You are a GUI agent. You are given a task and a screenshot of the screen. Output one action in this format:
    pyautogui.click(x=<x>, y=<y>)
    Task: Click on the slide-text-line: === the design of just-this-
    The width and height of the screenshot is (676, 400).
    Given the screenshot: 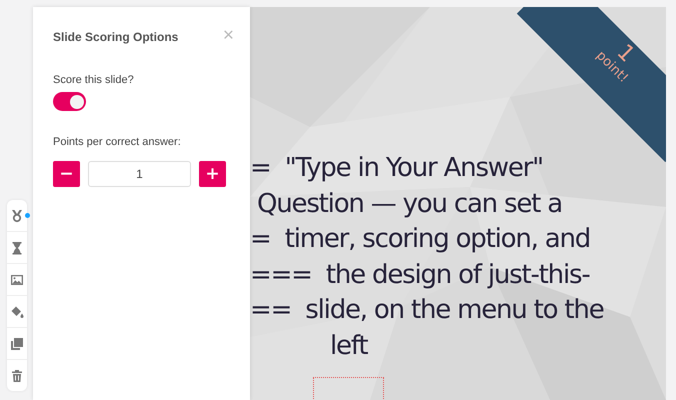 What is the action you would take?
    pyautogui.click(x=420, y=275)
    